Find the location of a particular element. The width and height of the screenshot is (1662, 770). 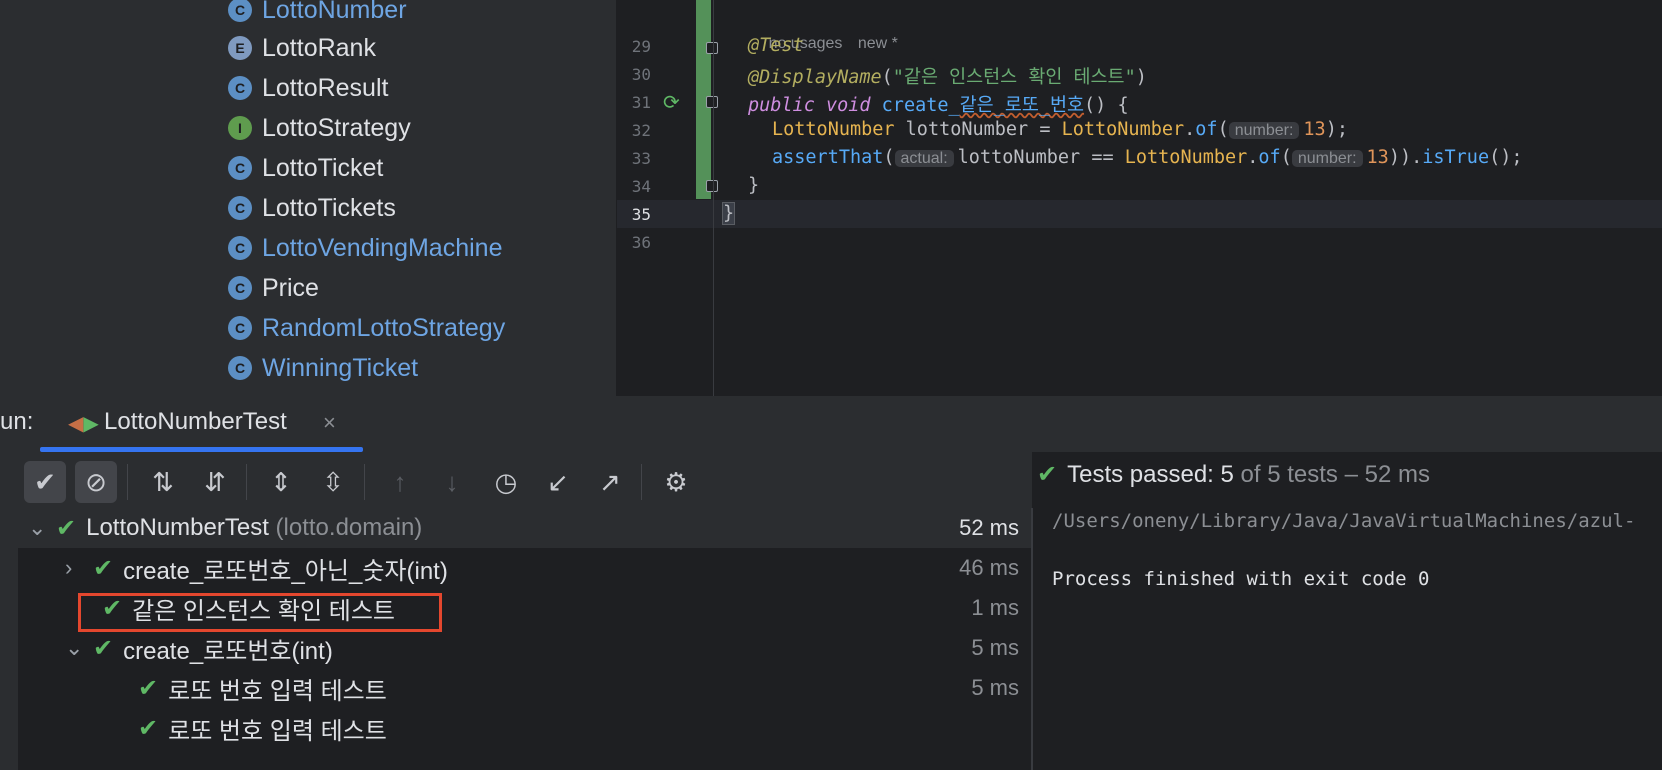

matched-brace: } is located at coordinates (728, 213).